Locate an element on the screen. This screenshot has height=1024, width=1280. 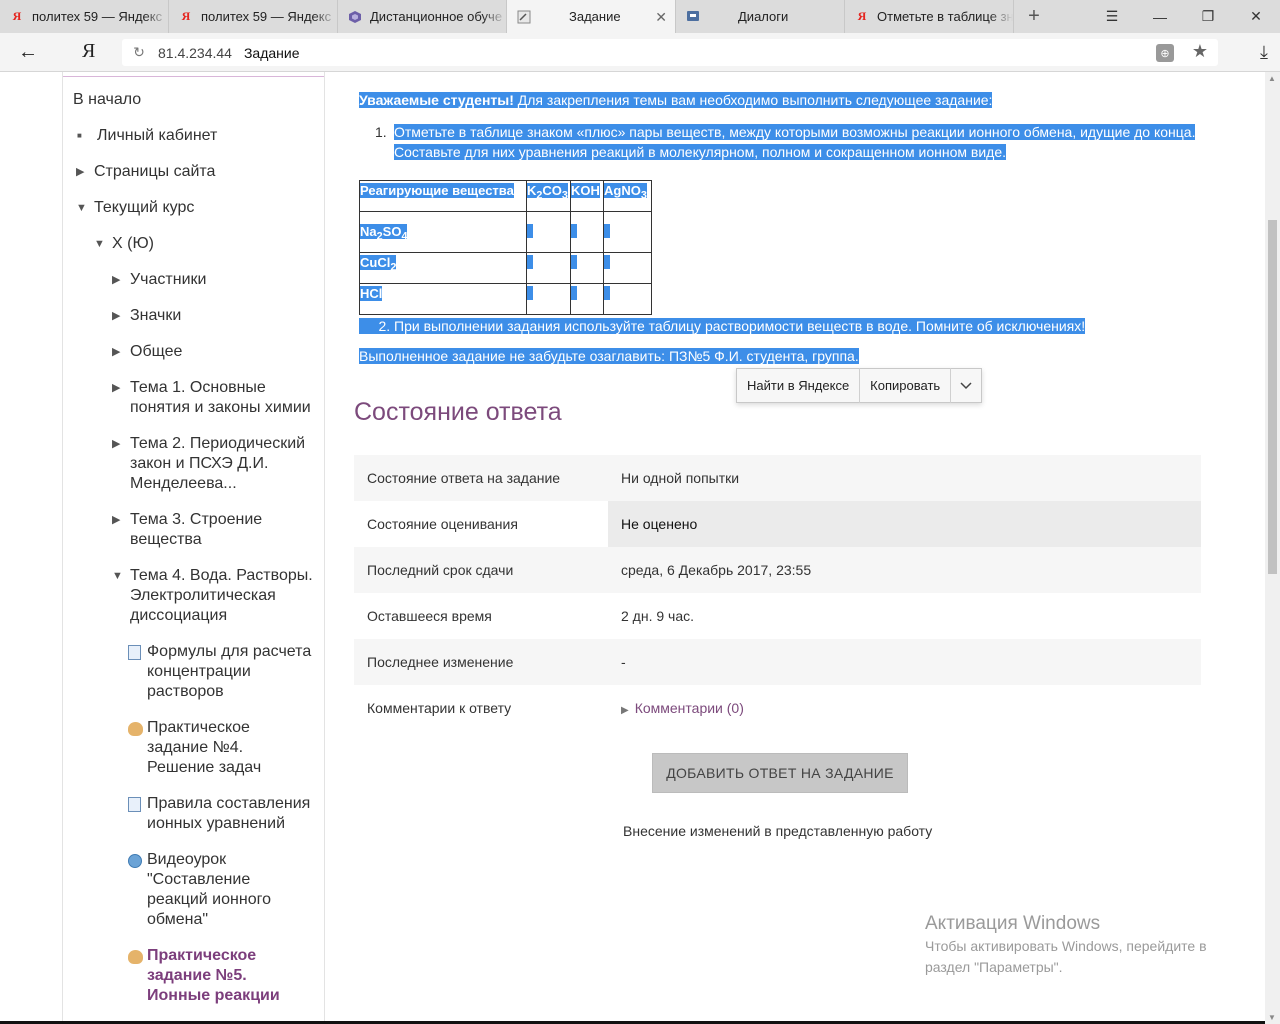
search-yandex-button: Найти в Яндексе is located at coordinates (799, 385).